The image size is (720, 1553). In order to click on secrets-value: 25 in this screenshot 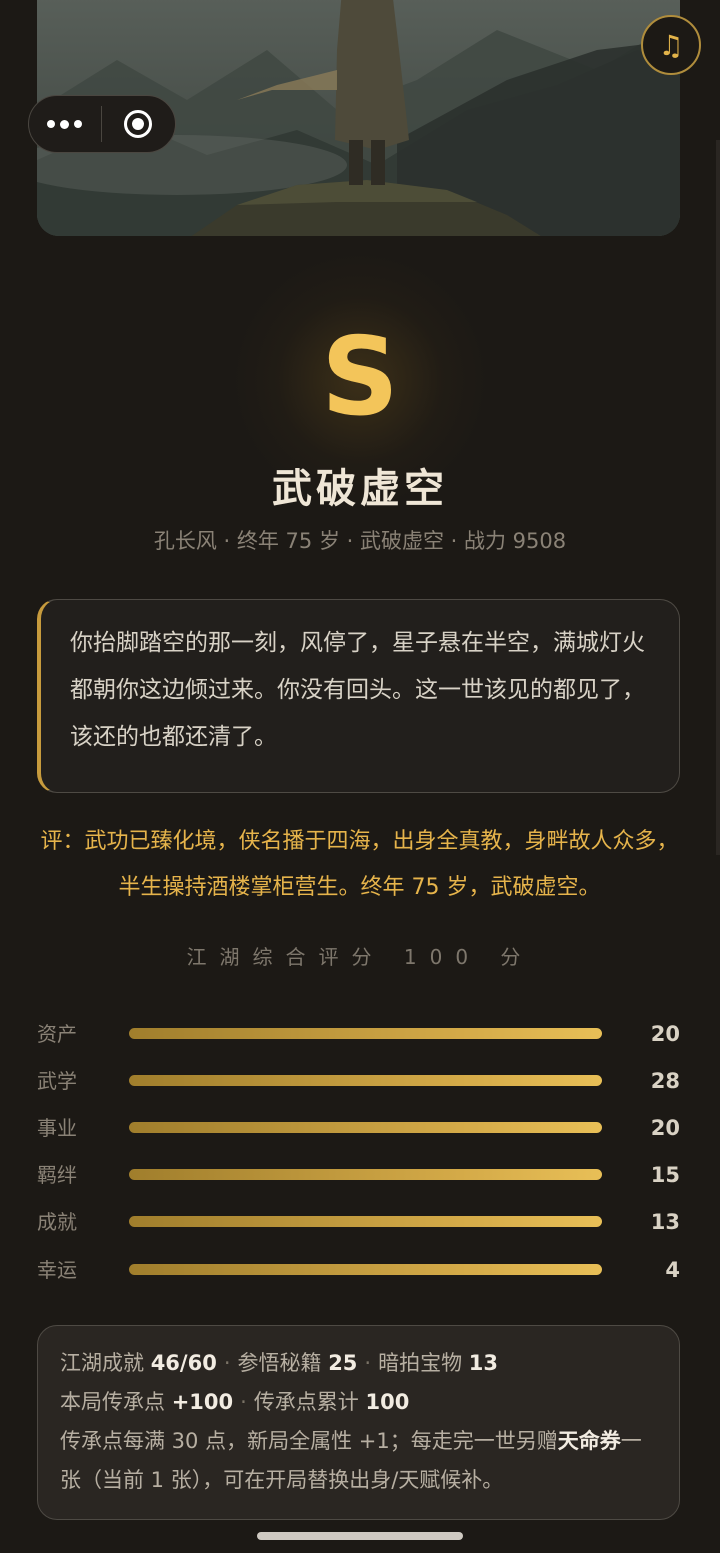, I will do `click(343, 1363)`.